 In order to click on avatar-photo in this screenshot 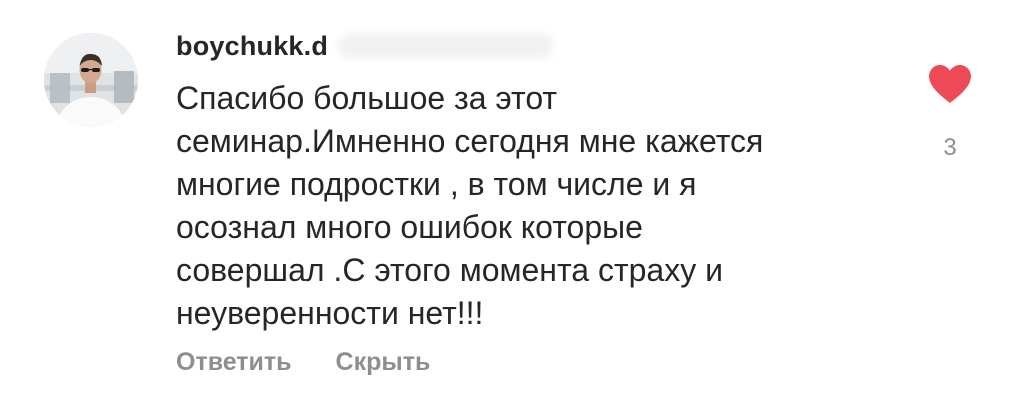, I will do `click(91, 80)`.